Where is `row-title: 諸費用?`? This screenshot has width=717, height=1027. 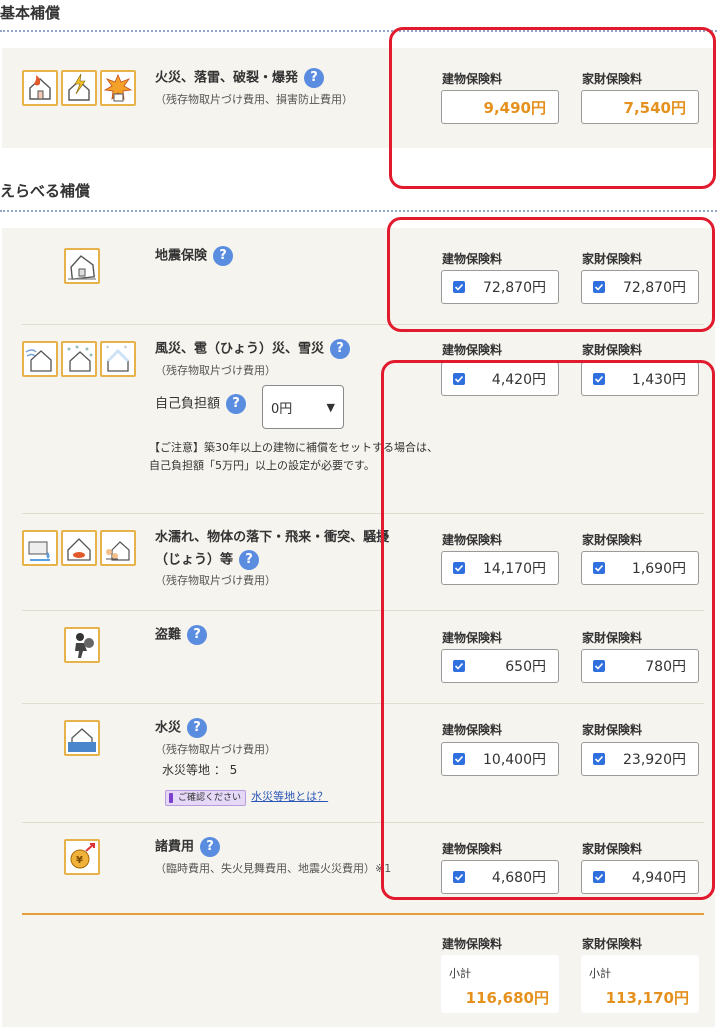 row-title: 諸費用? is located at coordinates (188, 847).